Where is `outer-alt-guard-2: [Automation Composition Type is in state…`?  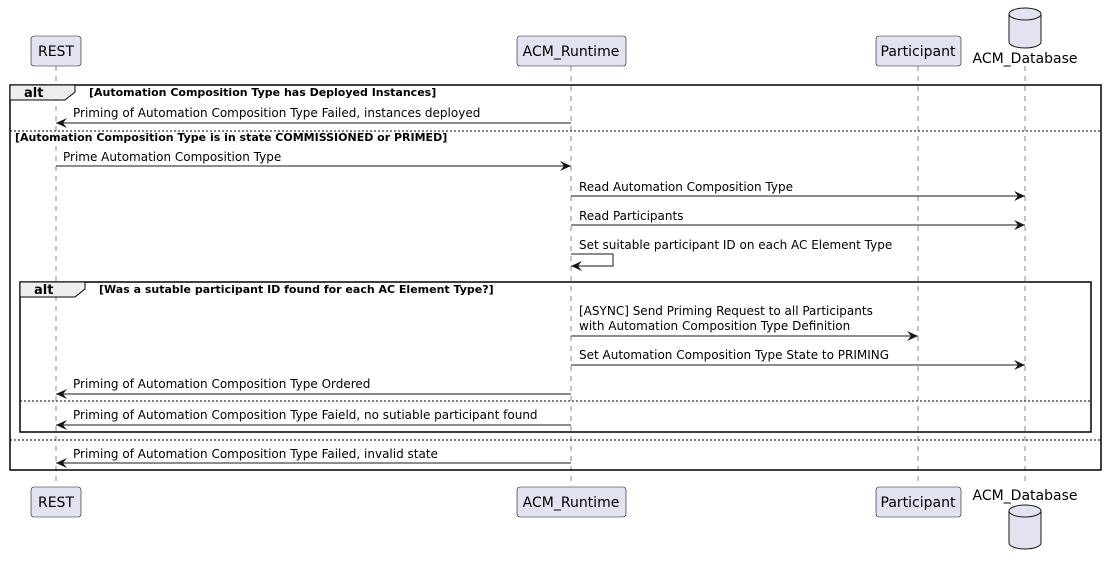 outer-alt-guard-2: [Automation Composition Type is in state… is located at coordinates (231, 137).